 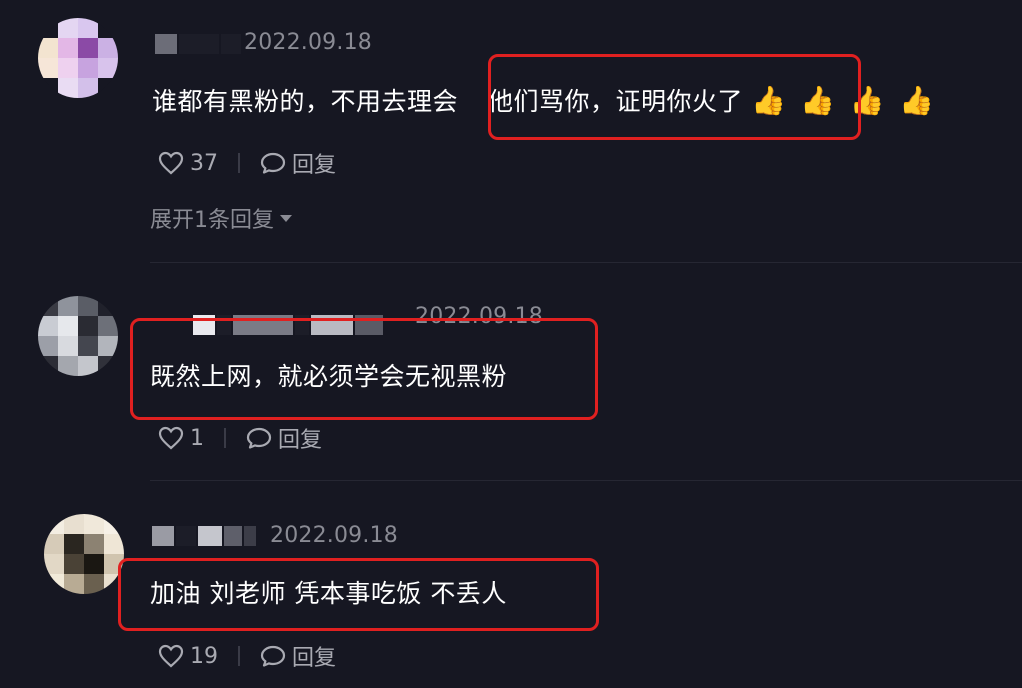 What do you see at coordinates (188, 163) in the screenshot?
I see `like-button: 37` at bounding box center [188, 163].